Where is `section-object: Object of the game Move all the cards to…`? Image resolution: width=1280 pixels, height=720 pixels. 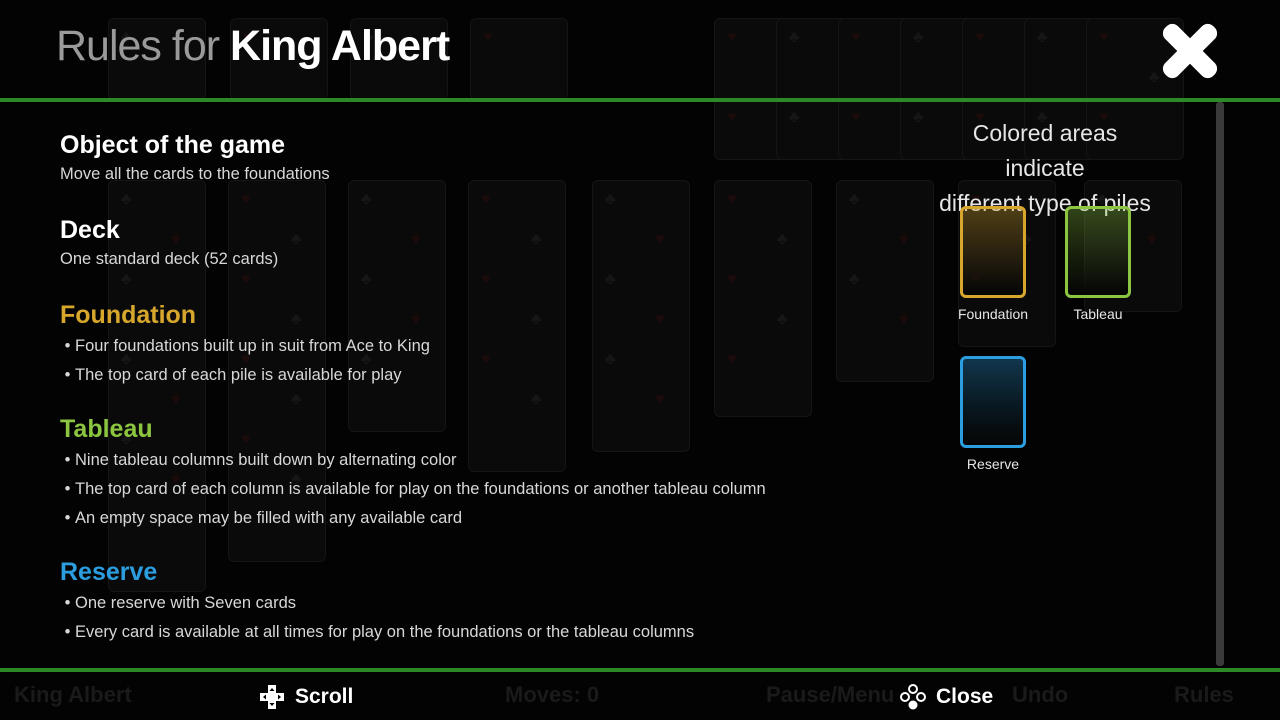 section-object: Object of the game Move all the cards to… is located at coordinates (490, 157).